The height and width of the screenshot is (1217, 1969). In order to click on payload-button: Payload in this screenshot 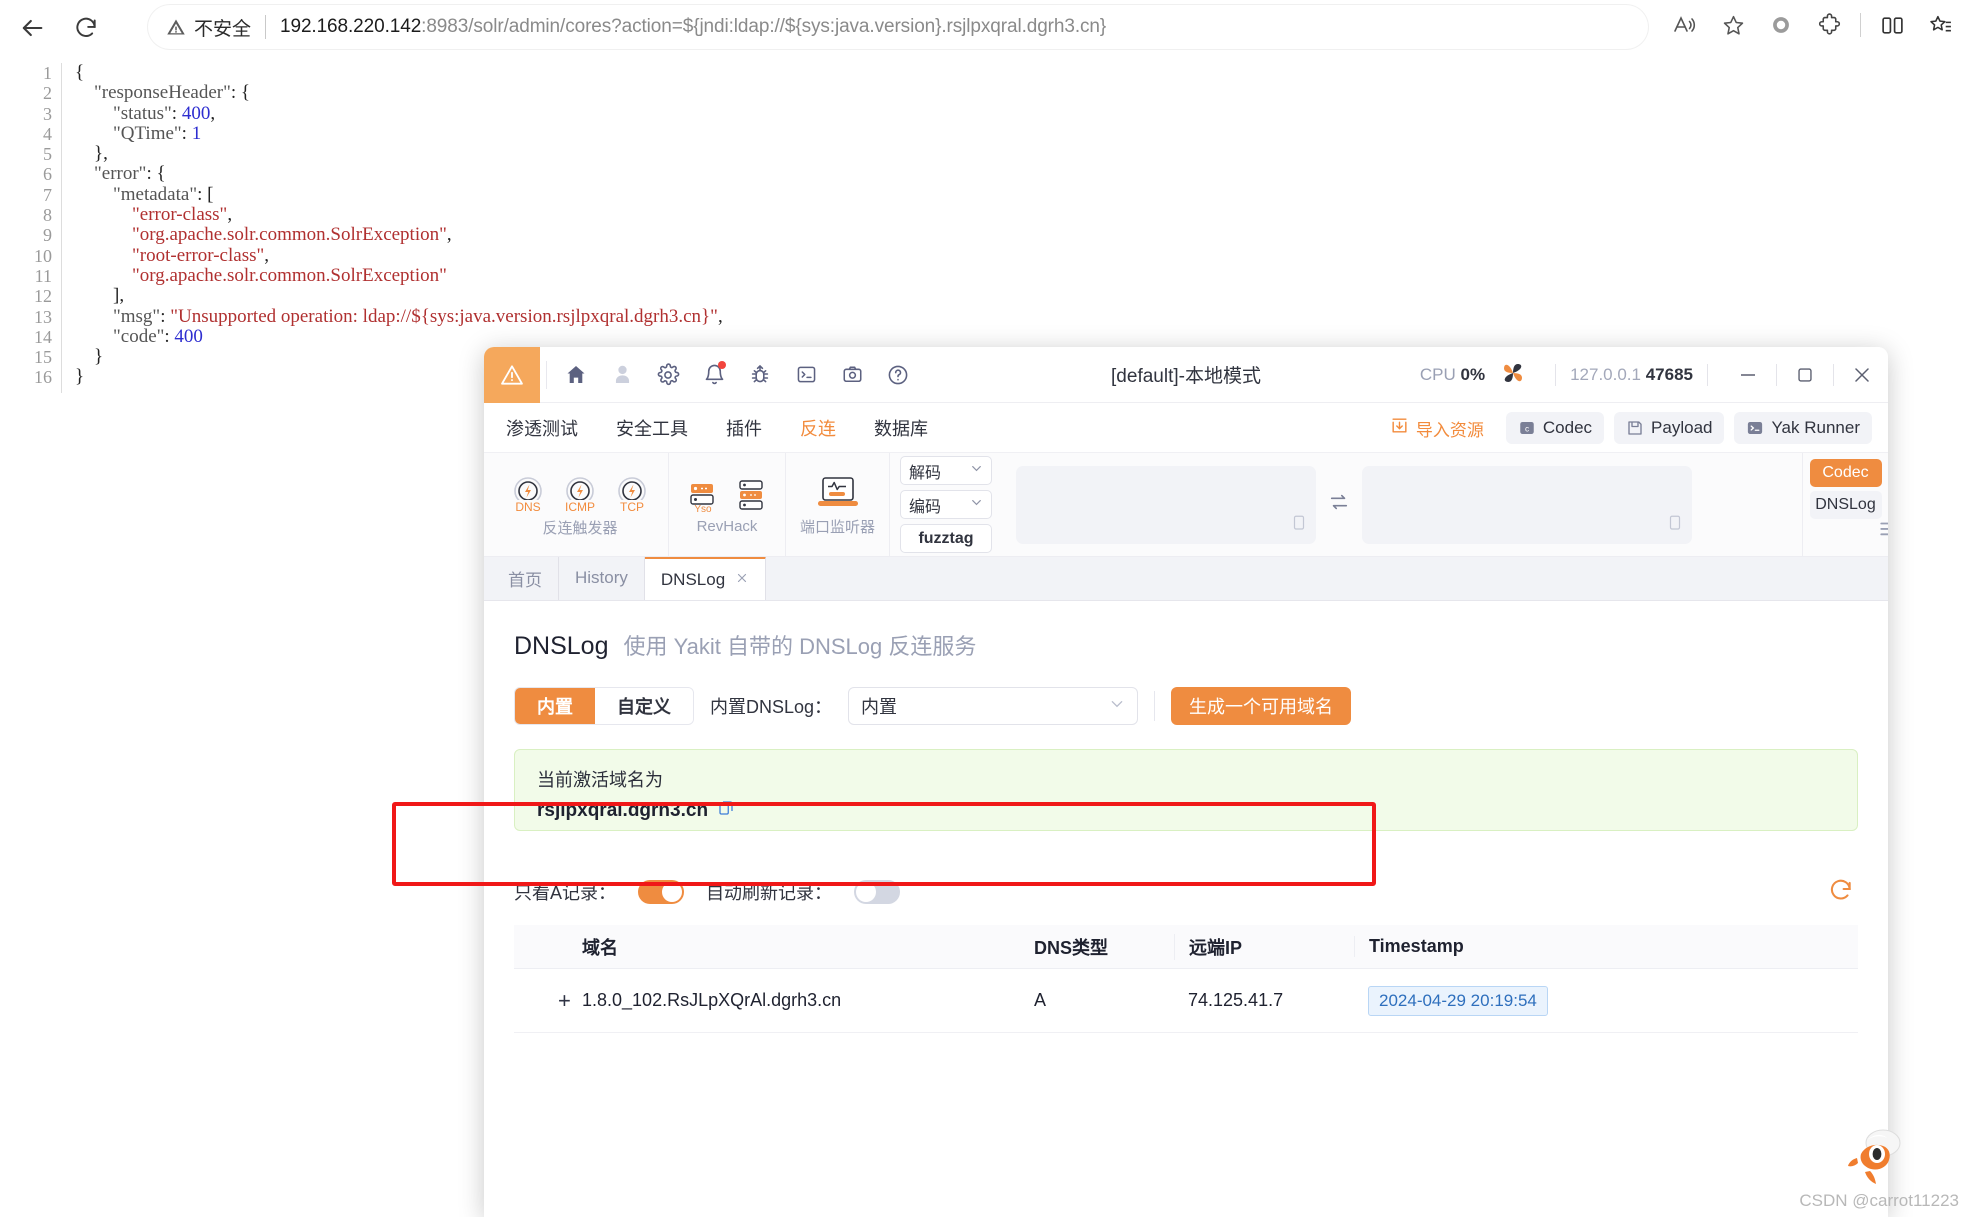, I will do `click(1669, 428)`.